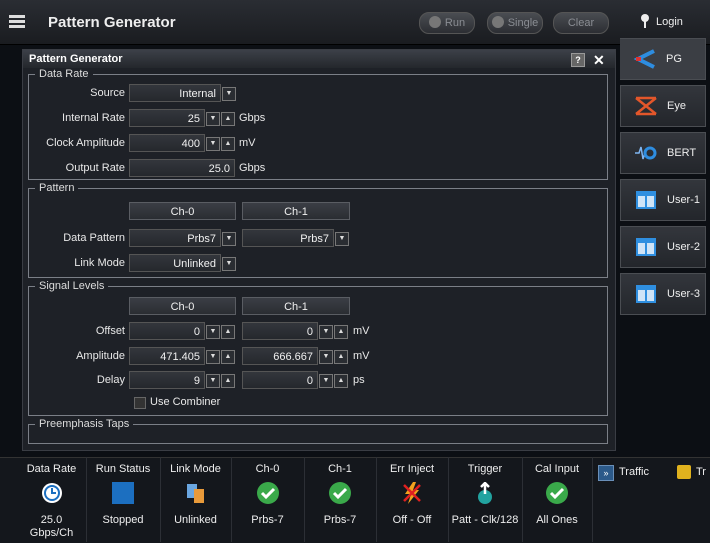 The height and width of the screenshot is (543, 710). What do you see at coordinates (341, 381) in the screenshot?
I see `delay-ch1-up-icon: ▲` at bounding box center [341, 381].